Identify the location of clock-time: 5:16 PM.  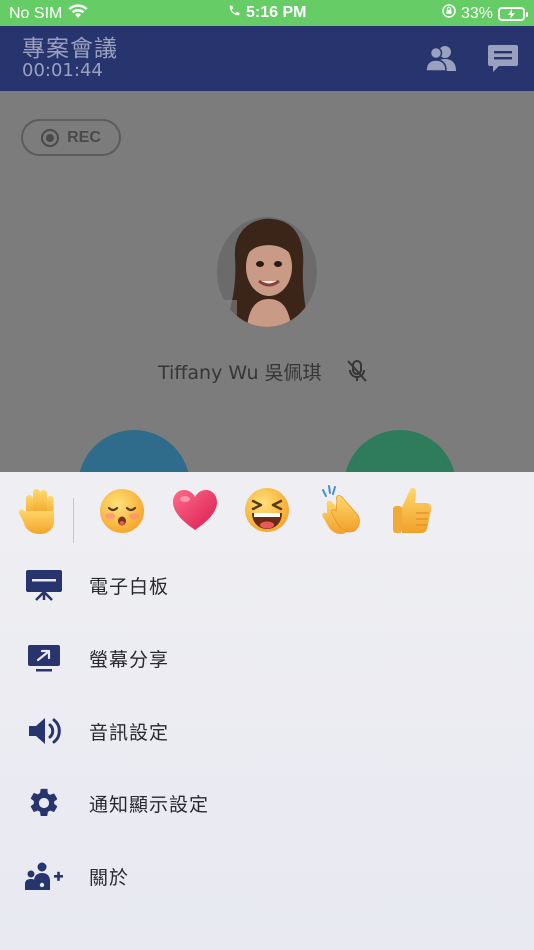
(276, 12).